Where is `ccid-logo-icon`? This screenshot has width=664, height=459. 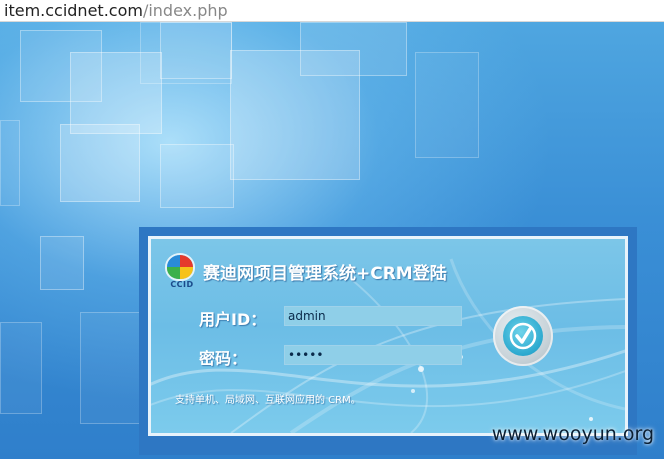
ccid-logo-icon is located at coordinates (180, 267).